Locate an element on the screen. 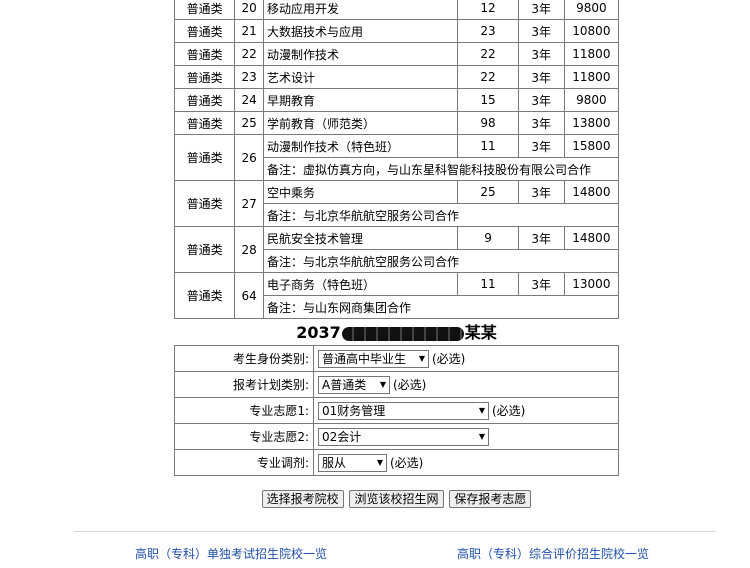 The width and height of the screenshot is (750, 568). major-note-cell: 备注：虚拟仿真方向，与山东星科智能科技股份有限公司合作 is located at coordinates (441, 169).